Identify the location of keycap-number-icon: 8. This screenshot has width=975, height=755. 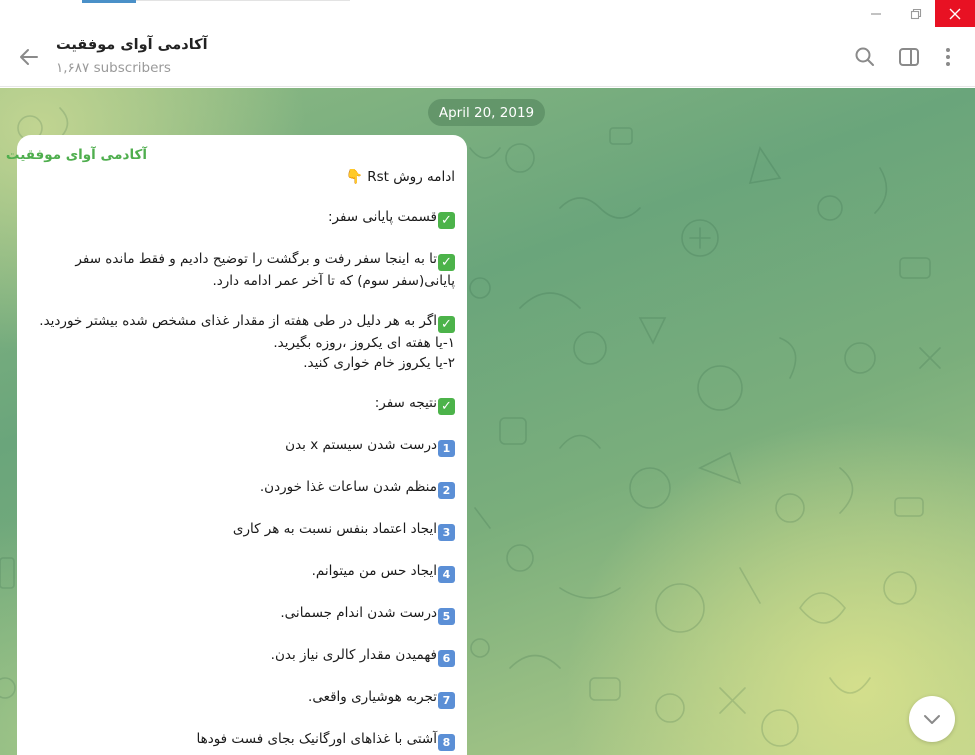
(446, 742).